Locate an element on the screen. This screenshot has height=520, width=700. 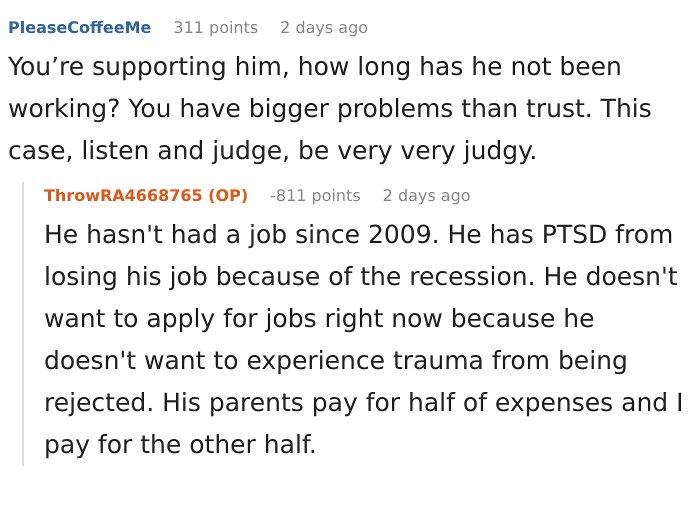
points-count: 311 points is located at coordinates (215, 27).